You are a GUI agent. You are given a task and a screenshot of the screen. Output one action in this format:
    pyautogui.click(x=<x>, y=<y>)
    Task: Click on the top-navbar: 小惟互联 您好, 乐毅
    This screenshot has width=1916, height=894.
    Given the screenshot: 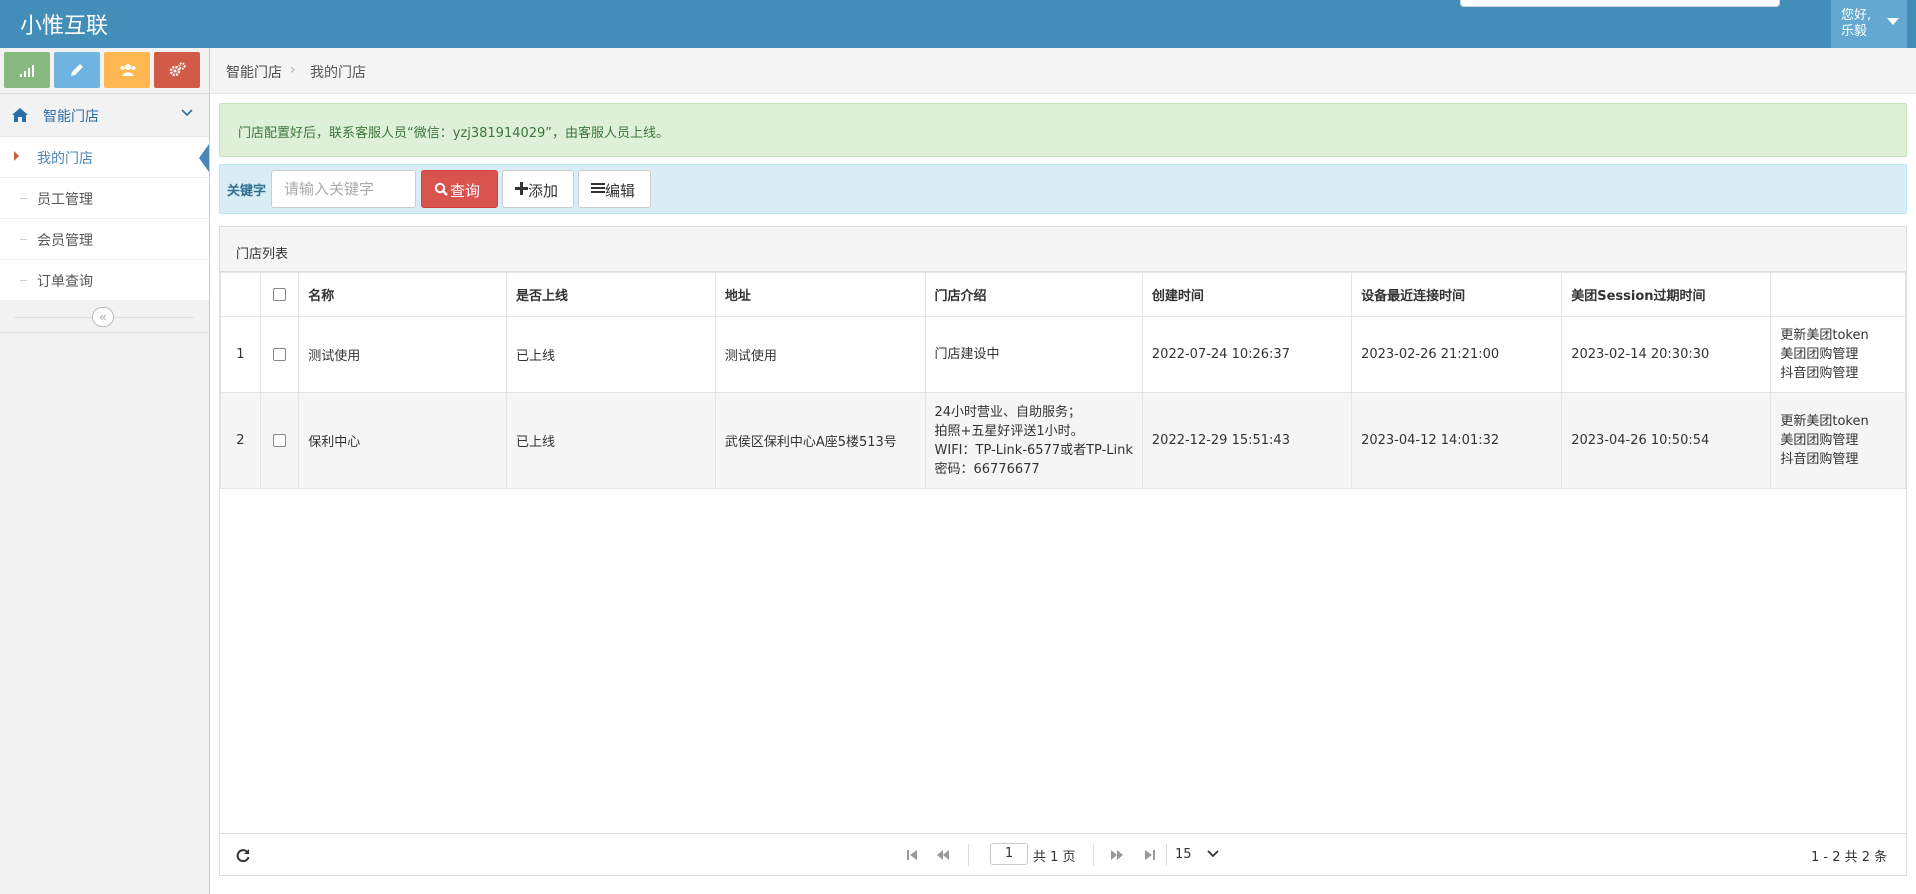 What is the action you would take?
    pyautogui.click(x=958, y=24)
    